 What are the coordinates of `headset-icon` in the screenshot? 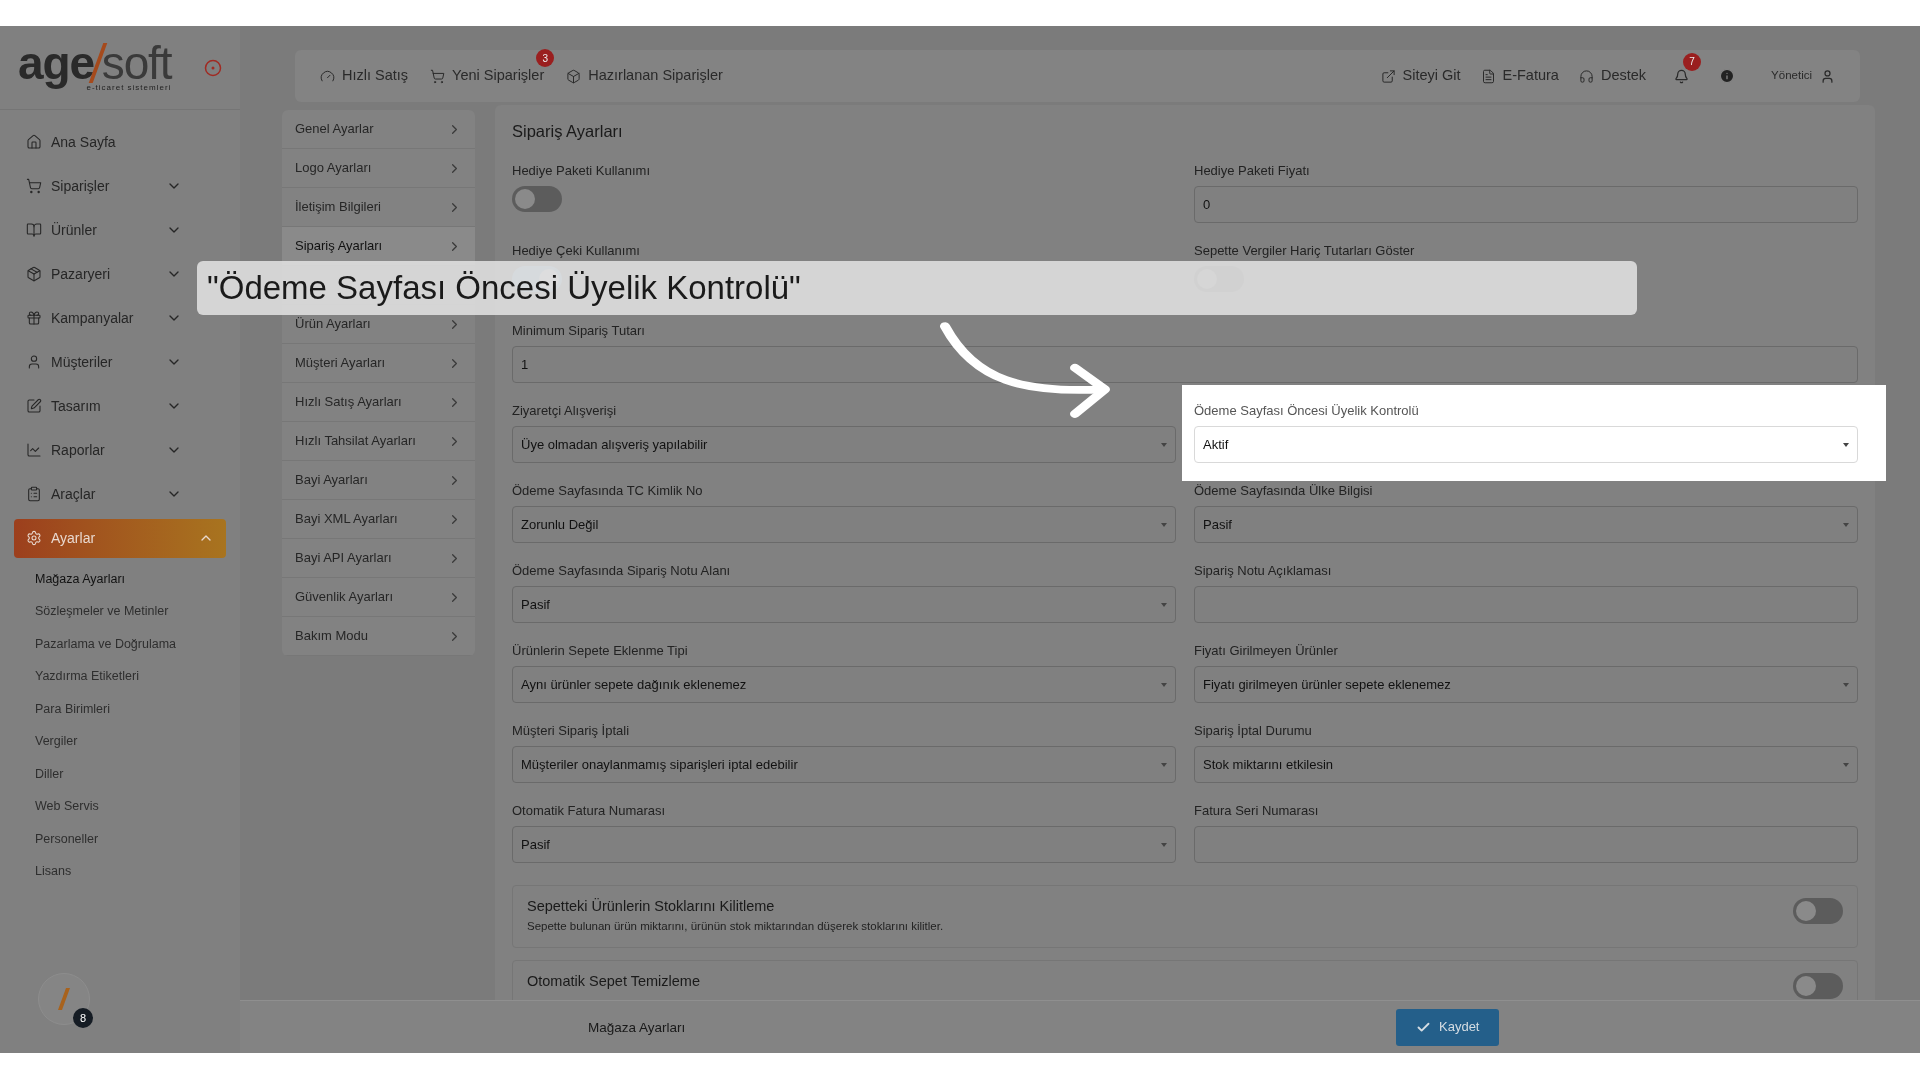 It's located at (1586, 76).